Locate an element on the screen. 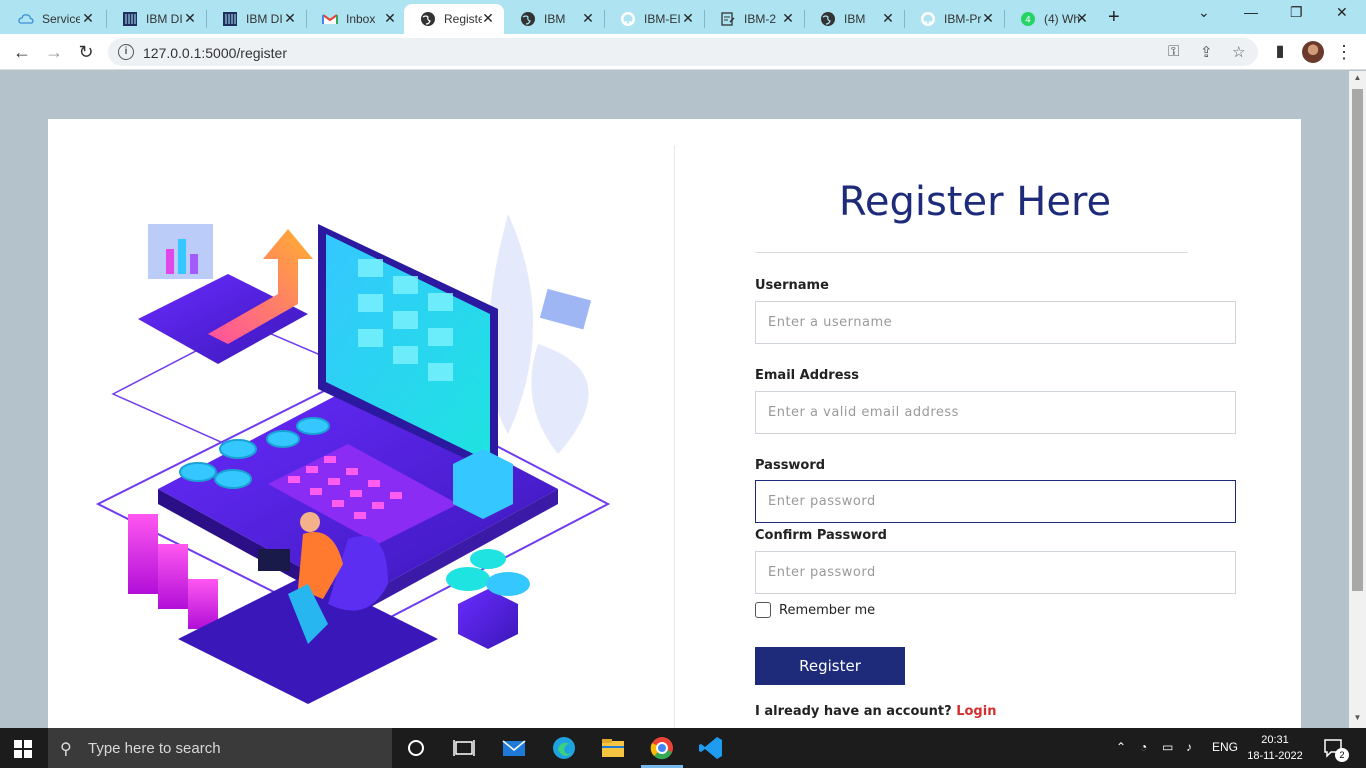 The image size is (1366, 768). reload-button: ↻ is located at coordinates (86, 52).